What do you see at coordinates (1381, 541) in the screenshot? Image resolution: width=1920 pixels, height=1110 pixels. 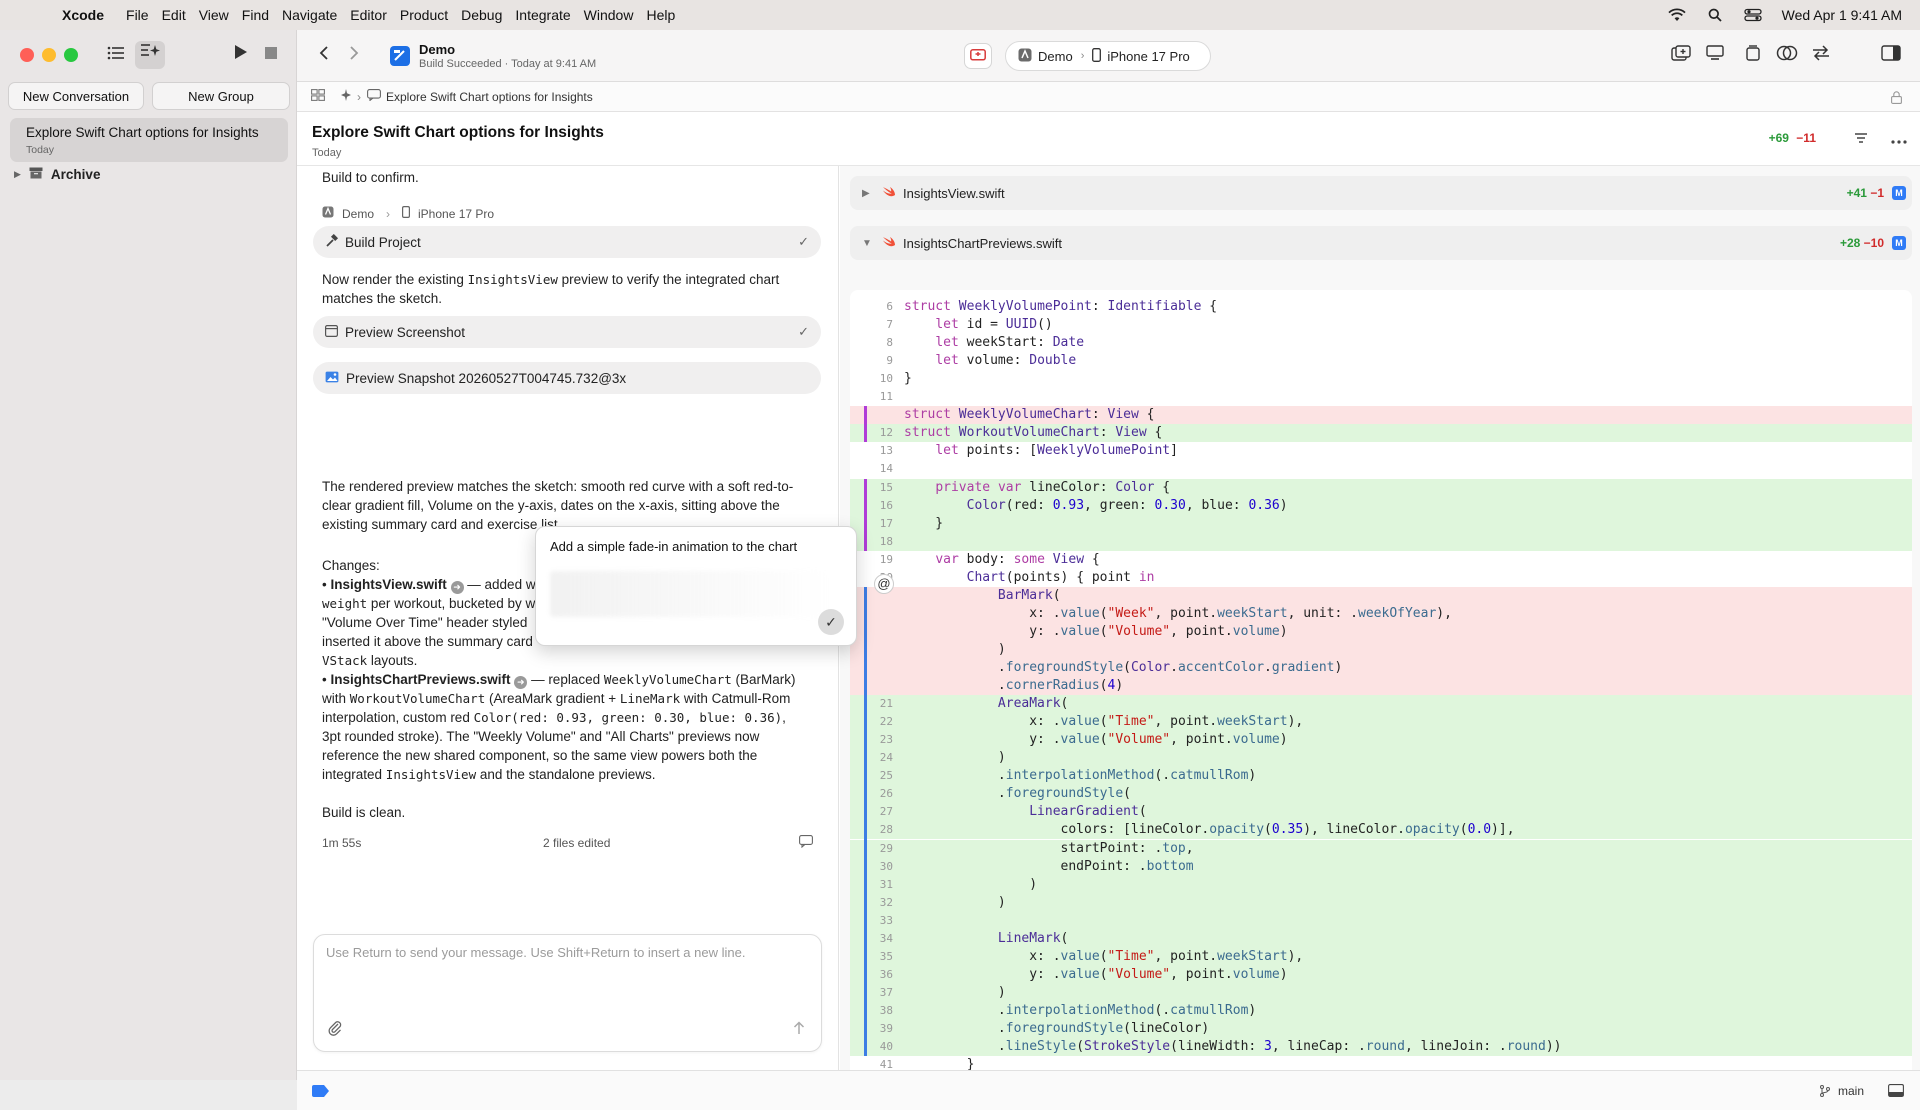 I see `code-line-added: 18` at bounding box center [1381, 541].